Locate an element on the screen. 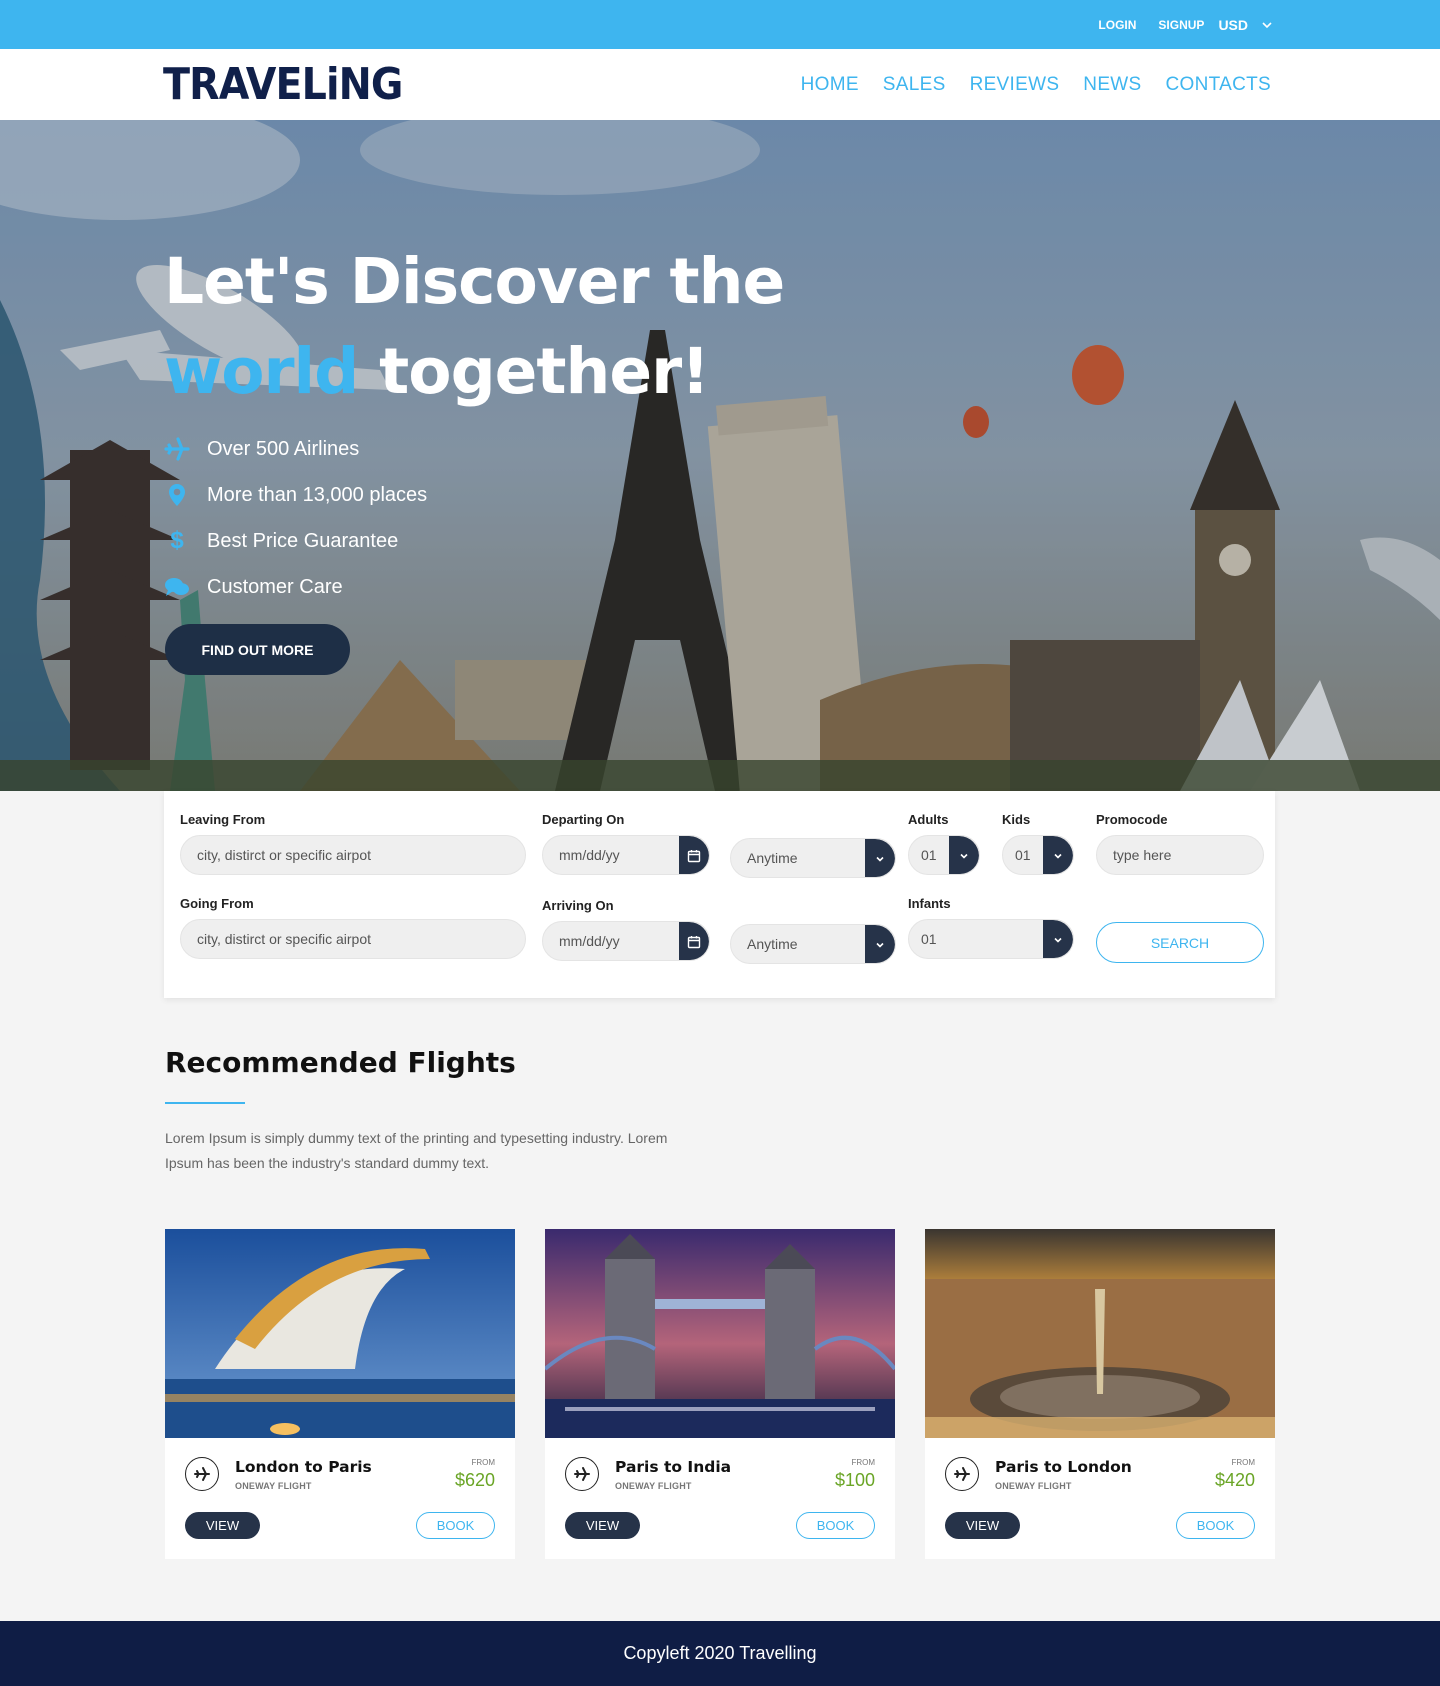 The width and height of the screenshot is (1440, 1686). account-links: LOGIN SIGNUP USD is located at coordinates (1185, 24).